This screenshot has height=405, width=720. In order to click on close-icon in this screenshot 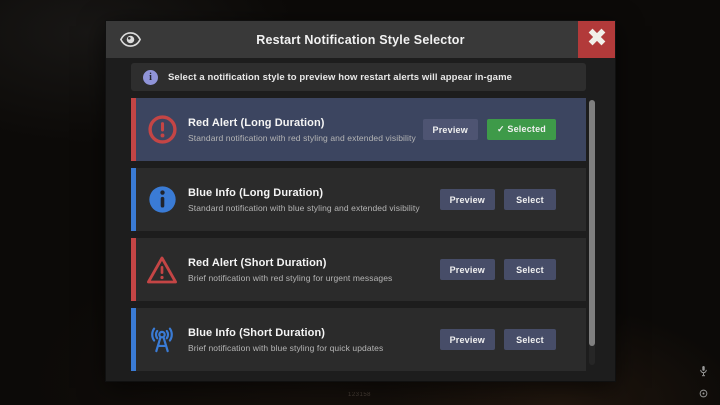, I will do `click(597, 39)`.